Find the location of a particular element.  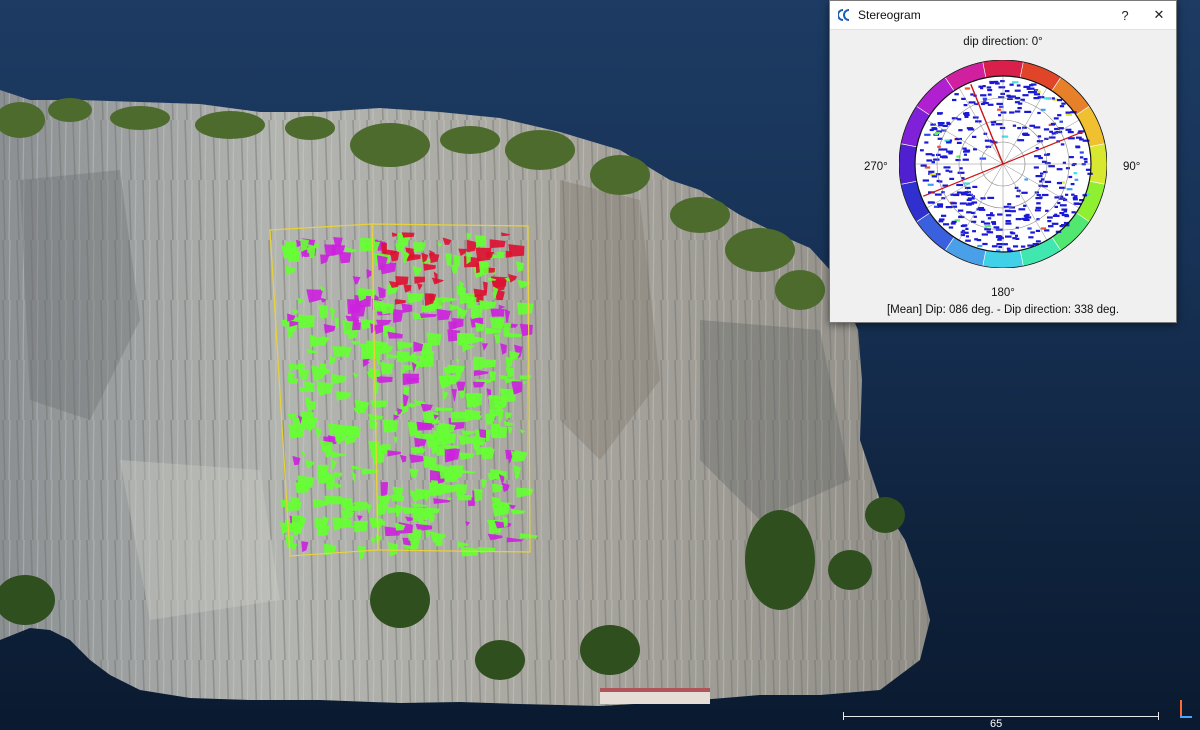

stereonet-plot is located at coordinates (1003, 164).